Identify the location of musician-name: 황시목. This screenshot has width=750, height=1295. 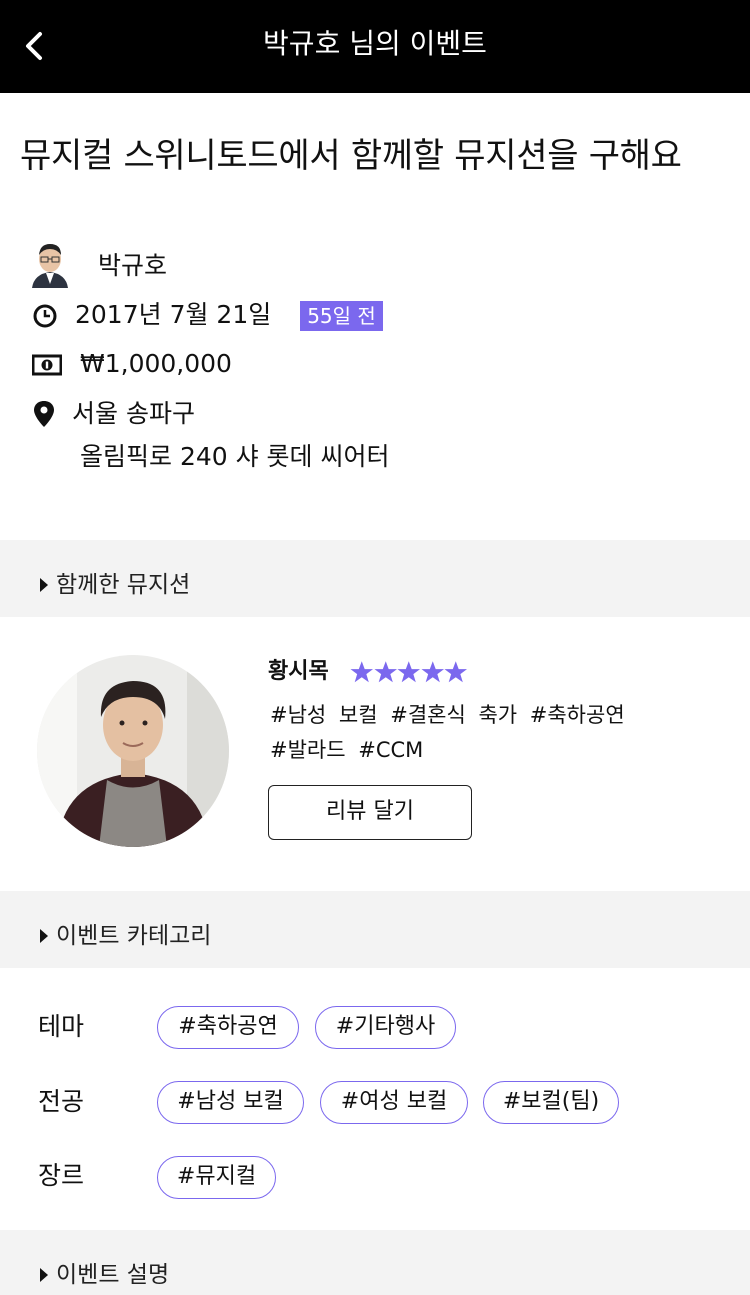
(298, 672).